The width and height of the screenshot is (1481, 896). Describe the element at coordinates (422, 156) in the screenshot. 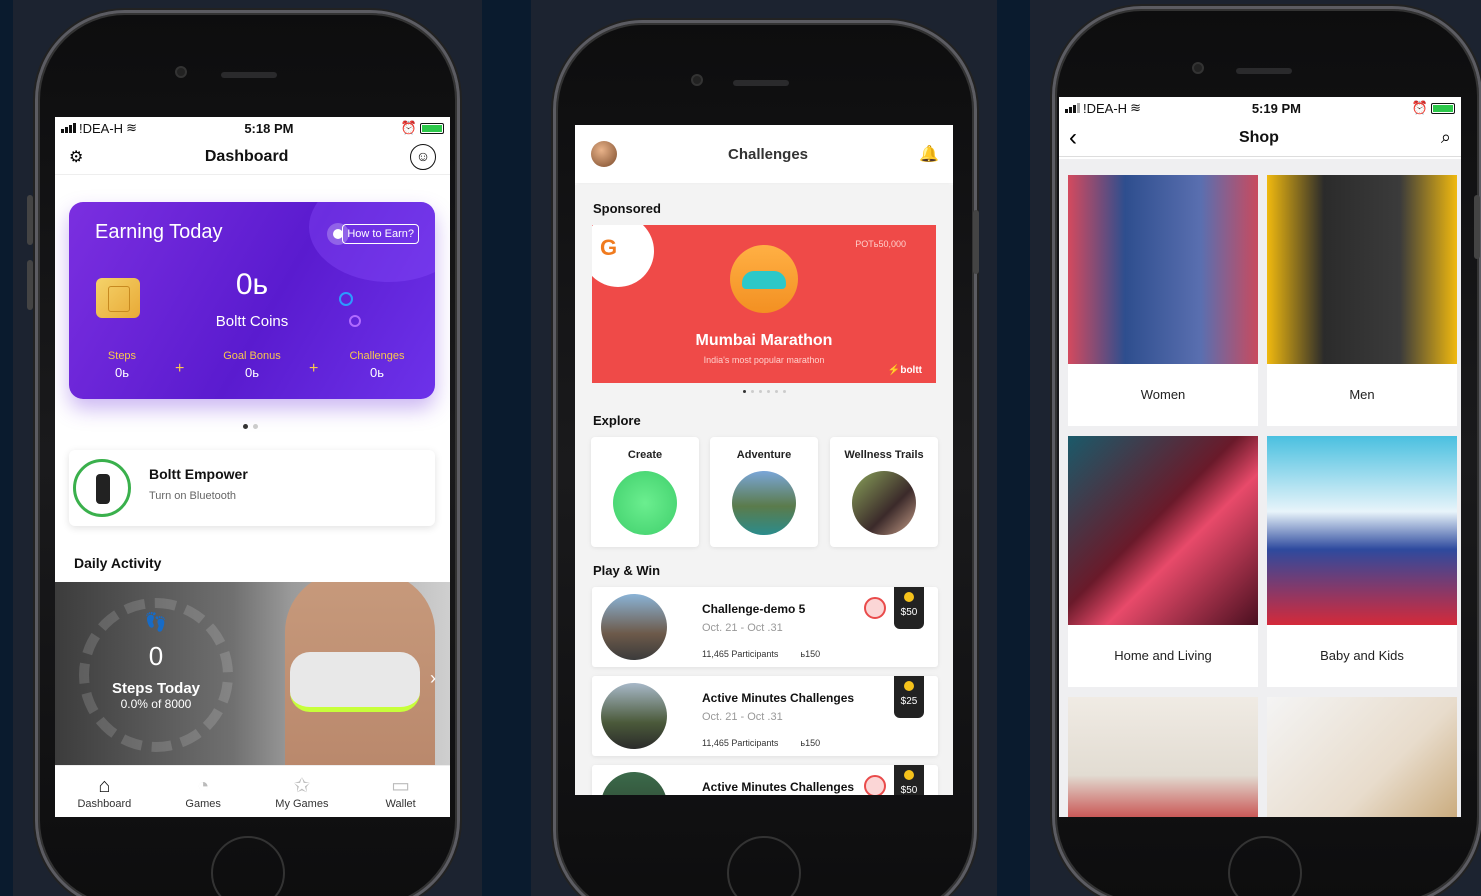

I see `profile-icon: ☺` at that location.